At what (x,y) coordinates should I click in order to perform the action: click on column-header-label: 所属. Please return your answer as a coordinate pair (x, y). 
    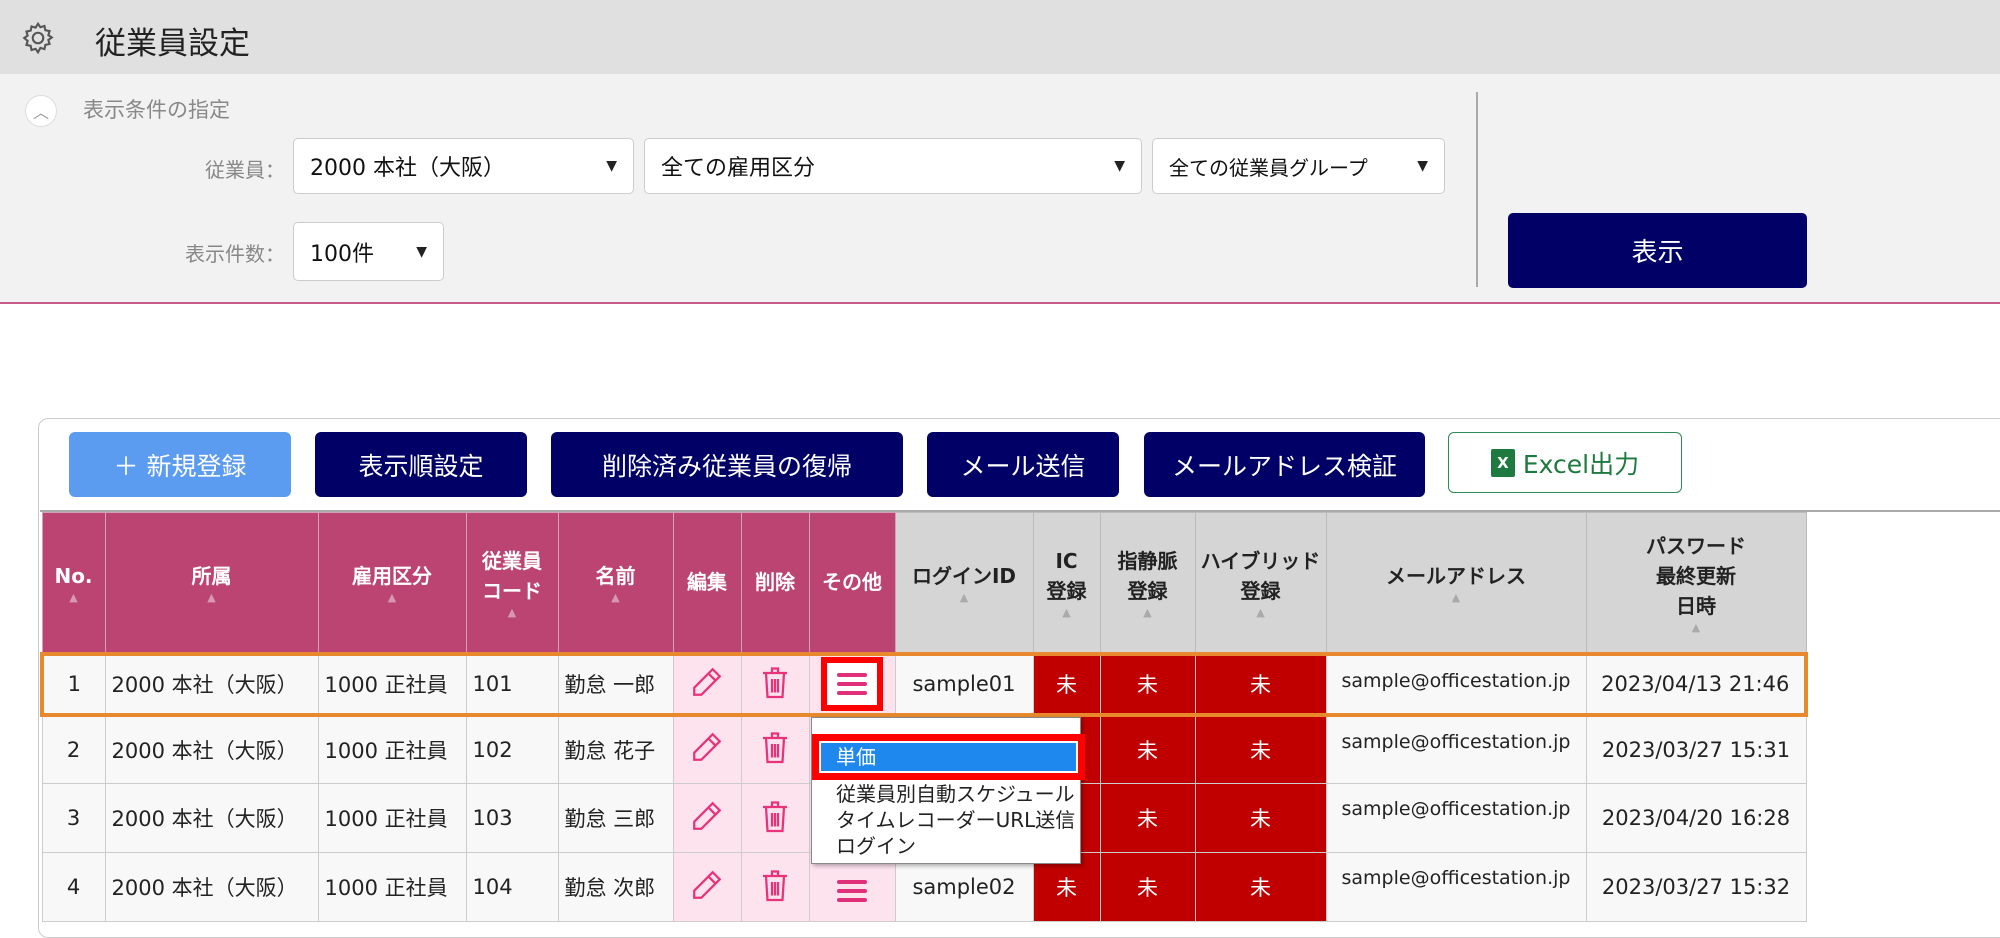
    Looking at the image, I should click on (211, 575).